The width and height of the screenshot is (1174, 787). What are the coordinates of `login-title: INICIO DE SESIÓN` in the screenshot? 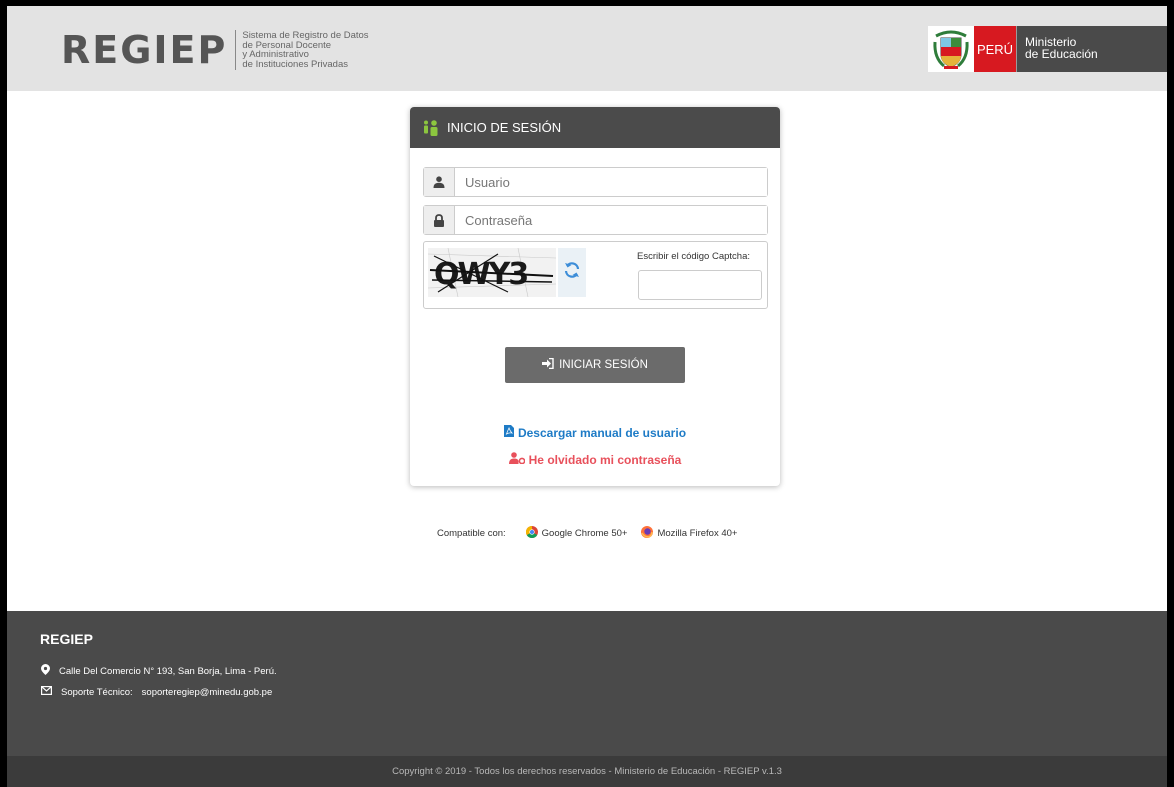 It's located at (504, 127).